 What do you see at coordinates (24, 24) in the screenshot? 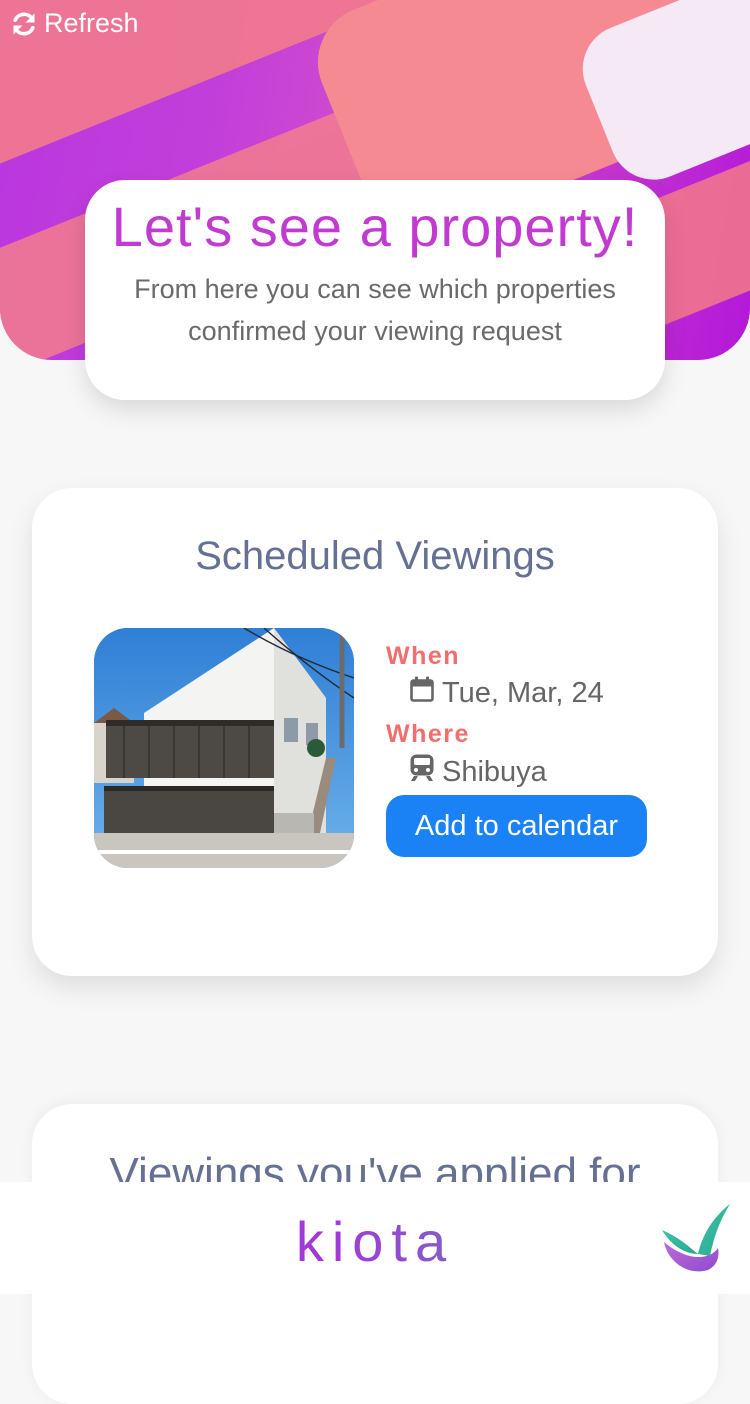
I see `refresh-icon` at bounding box center [24, 24].